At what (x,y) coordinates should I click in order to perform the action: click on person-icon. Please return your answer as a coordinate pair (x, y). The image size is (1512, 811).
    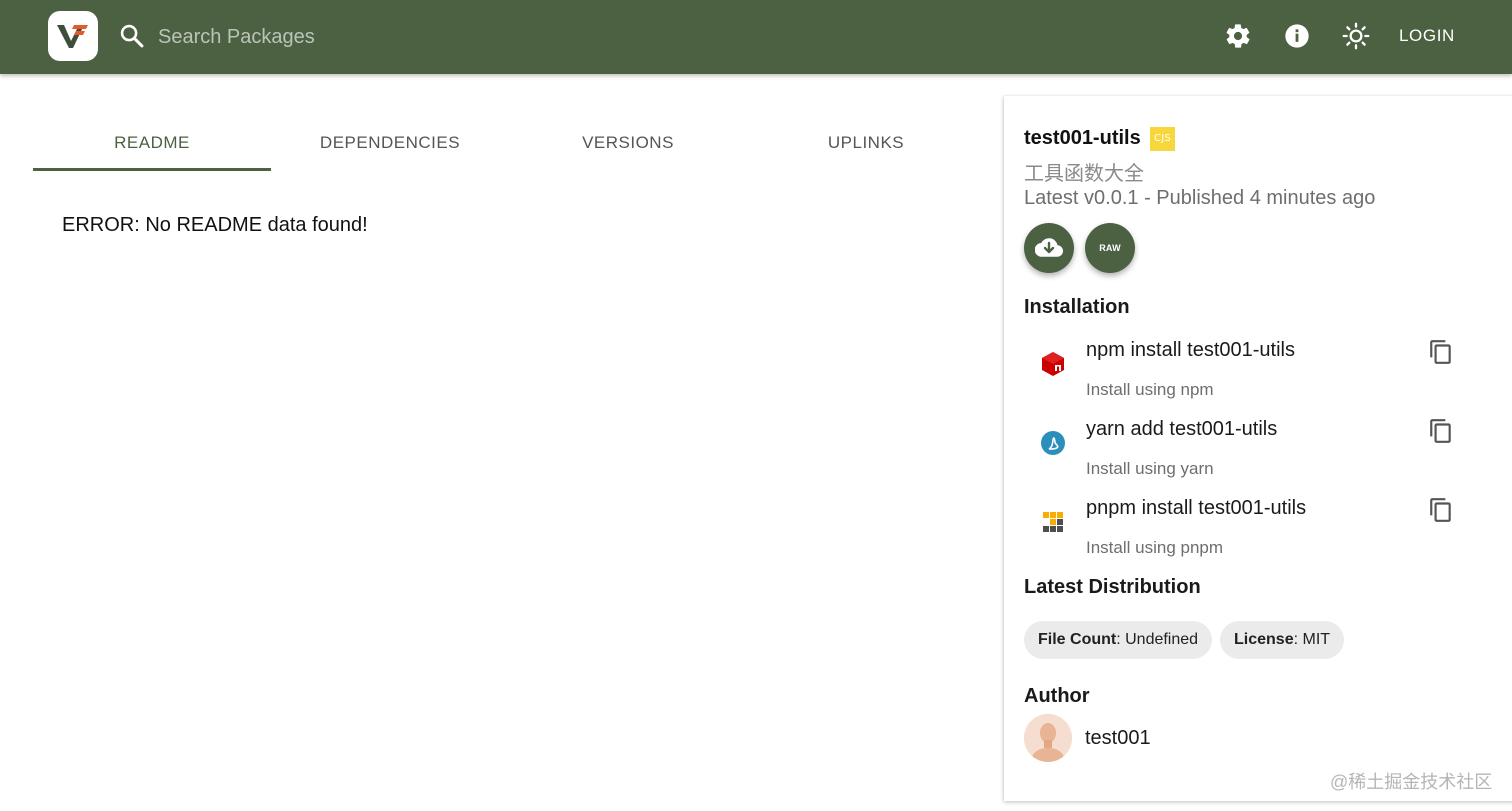
    Looking at the image, I should click on (1048, 738).